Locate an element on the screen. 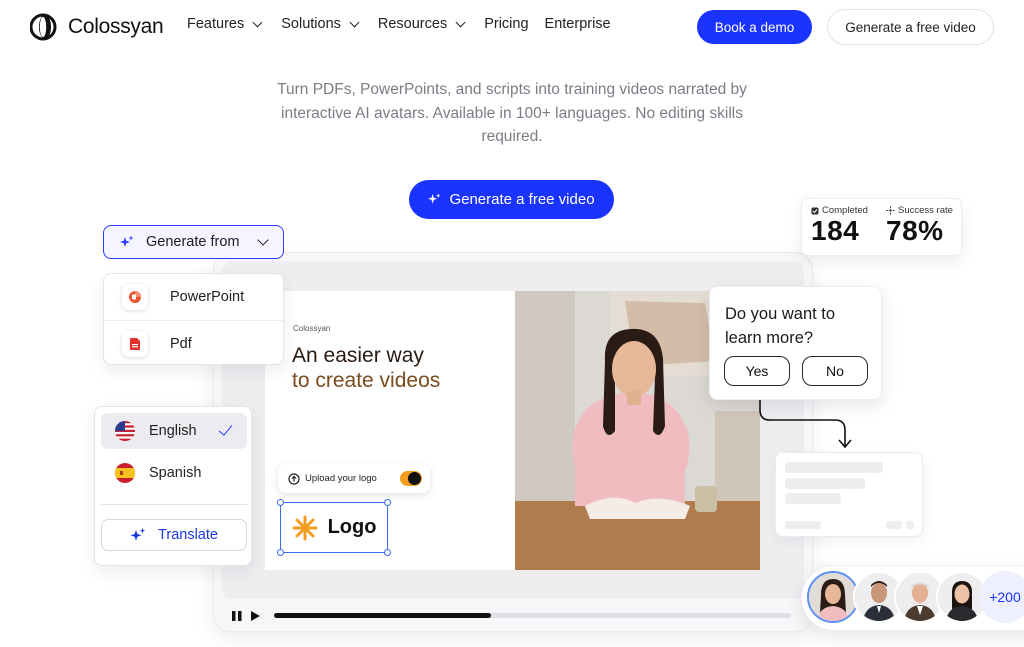 Image resolution: width=1024 pixels, height=647 pixels. generate-free-video-label: Generate a free video is located at coordinates (522, 199).